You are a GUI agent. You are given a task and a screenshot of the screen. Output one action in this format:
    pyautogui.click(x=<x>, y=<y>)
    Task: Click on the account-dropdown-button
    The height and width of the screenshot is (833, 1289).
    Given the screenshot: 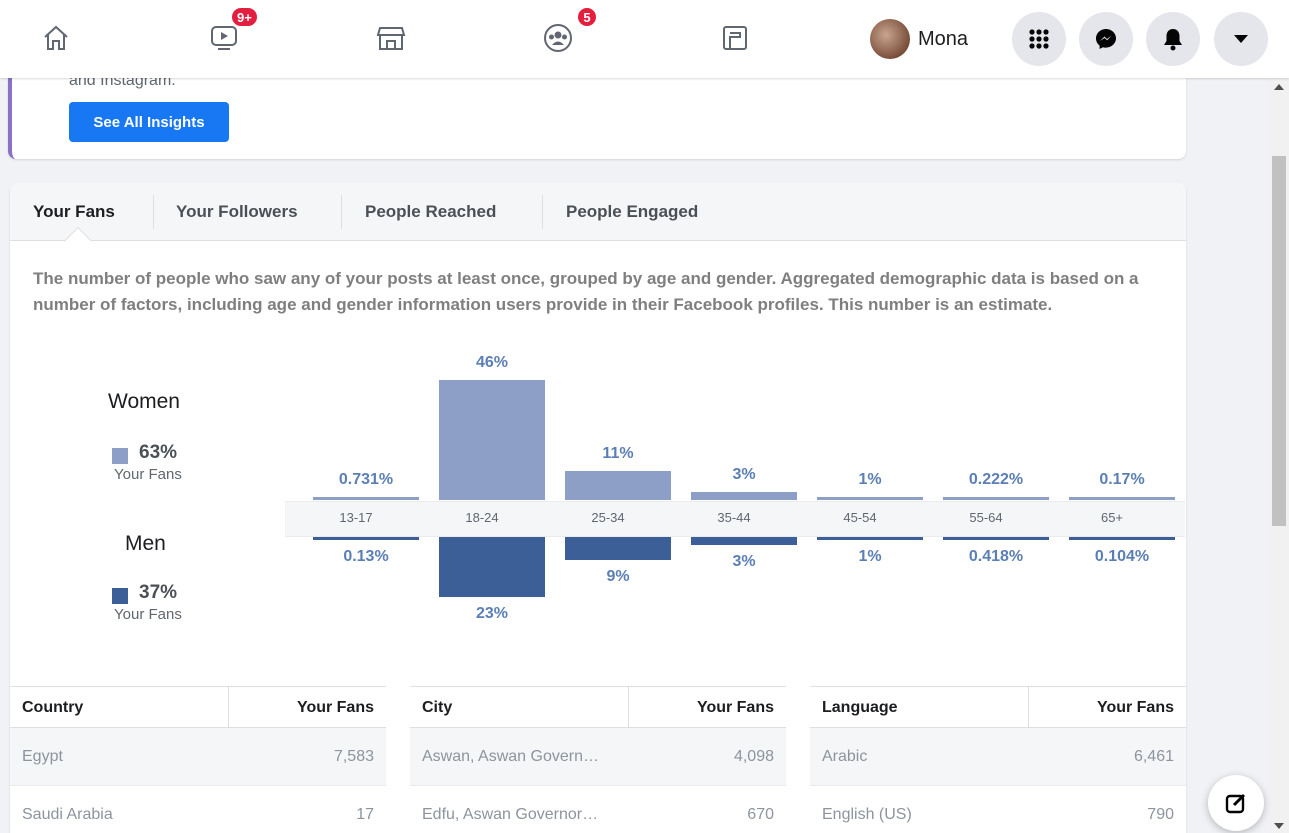 What is the action you would take?
    pyautogui.click(x=1241, y=39)
    